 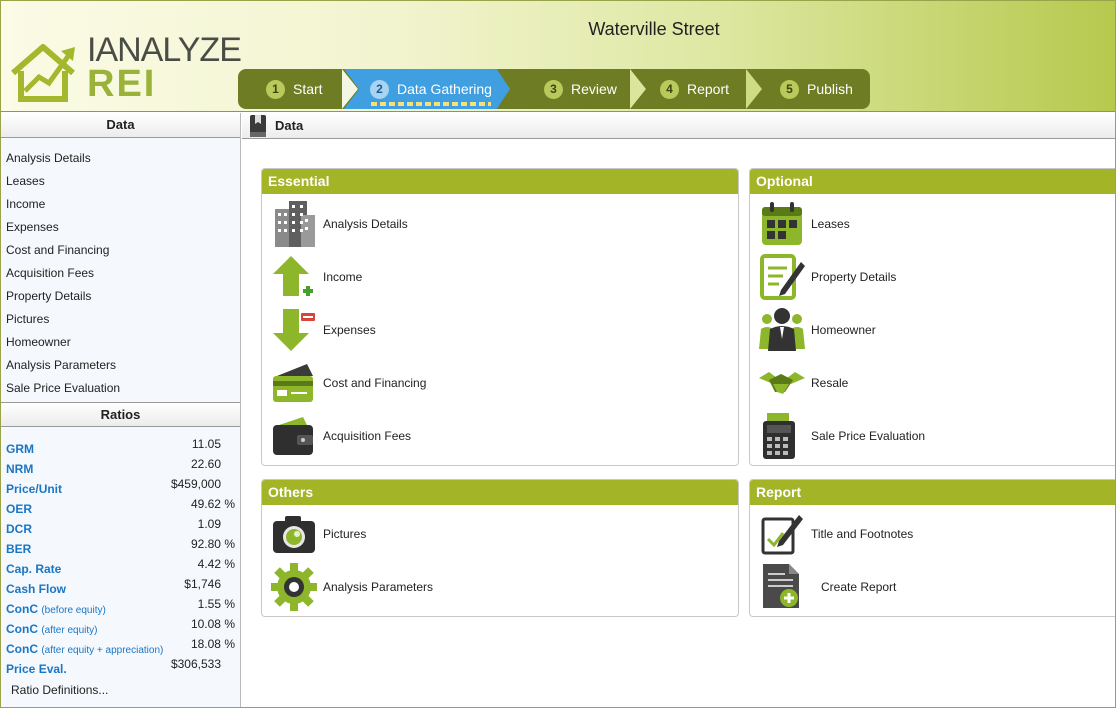 I want to click on step-number: 2, so click(x=379, y=89).